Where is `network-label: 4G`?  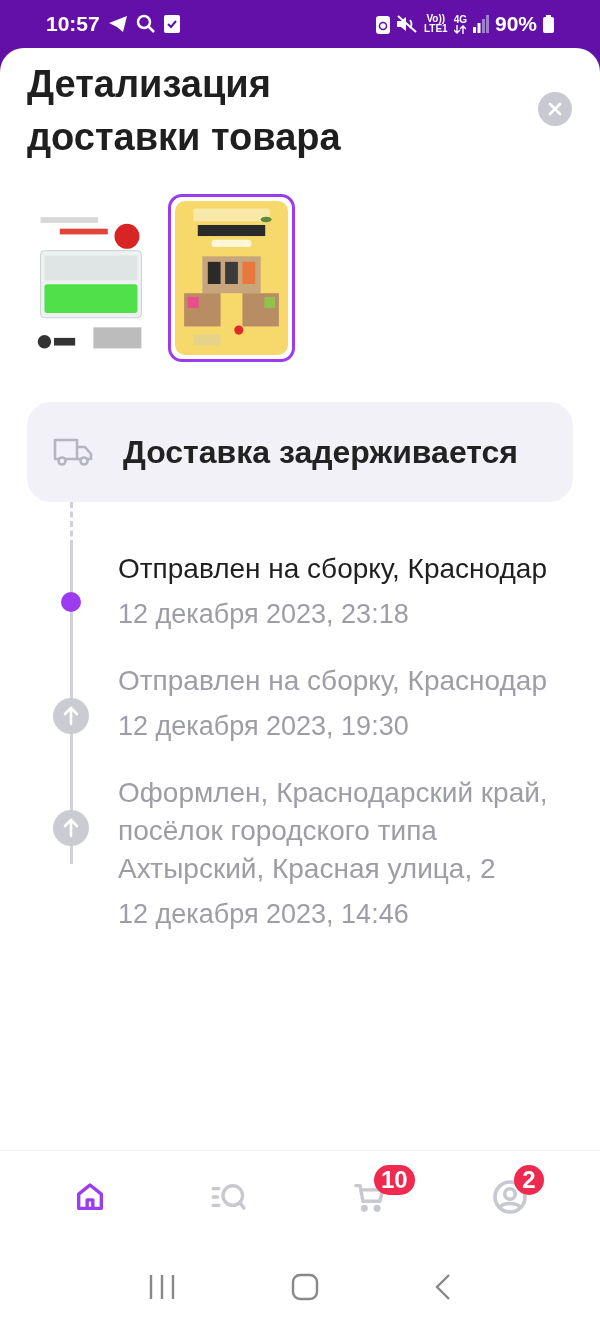
network-label: 4G is located at coordinates (460, 19).